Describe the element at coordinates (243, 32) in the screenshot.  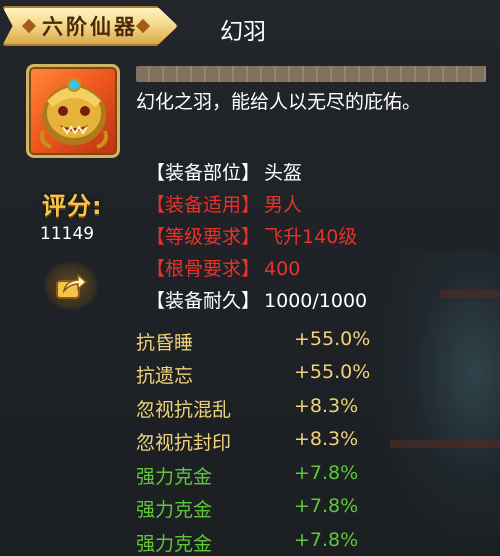
I see `item-name: 幻羽` at that location.